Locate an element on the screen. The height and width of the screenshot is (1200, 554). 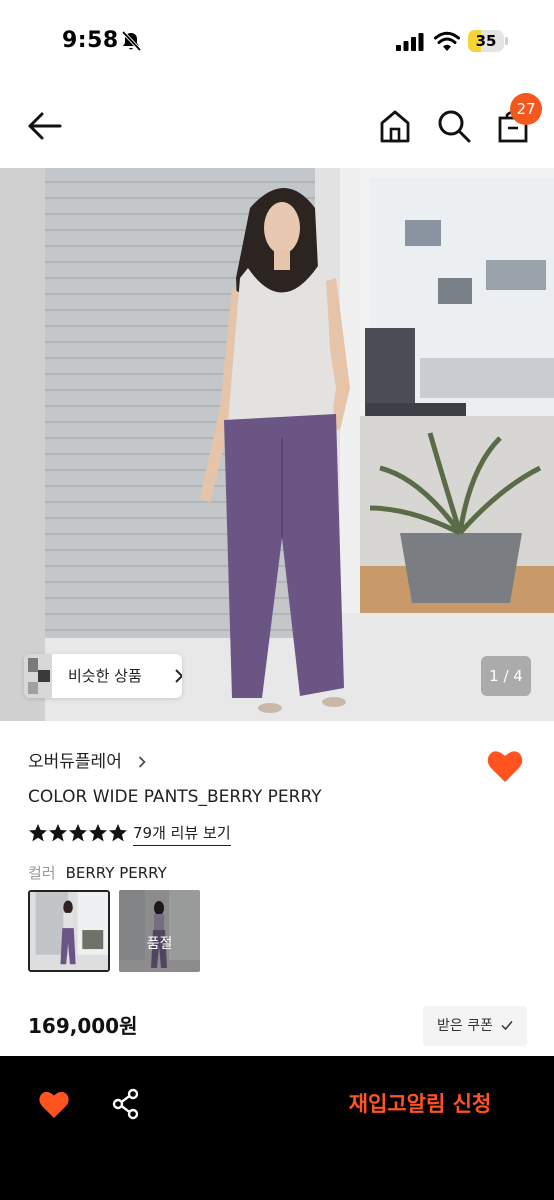
received-coupon-button: 받은 쿠폰 is located at coordinates (475, 1026).